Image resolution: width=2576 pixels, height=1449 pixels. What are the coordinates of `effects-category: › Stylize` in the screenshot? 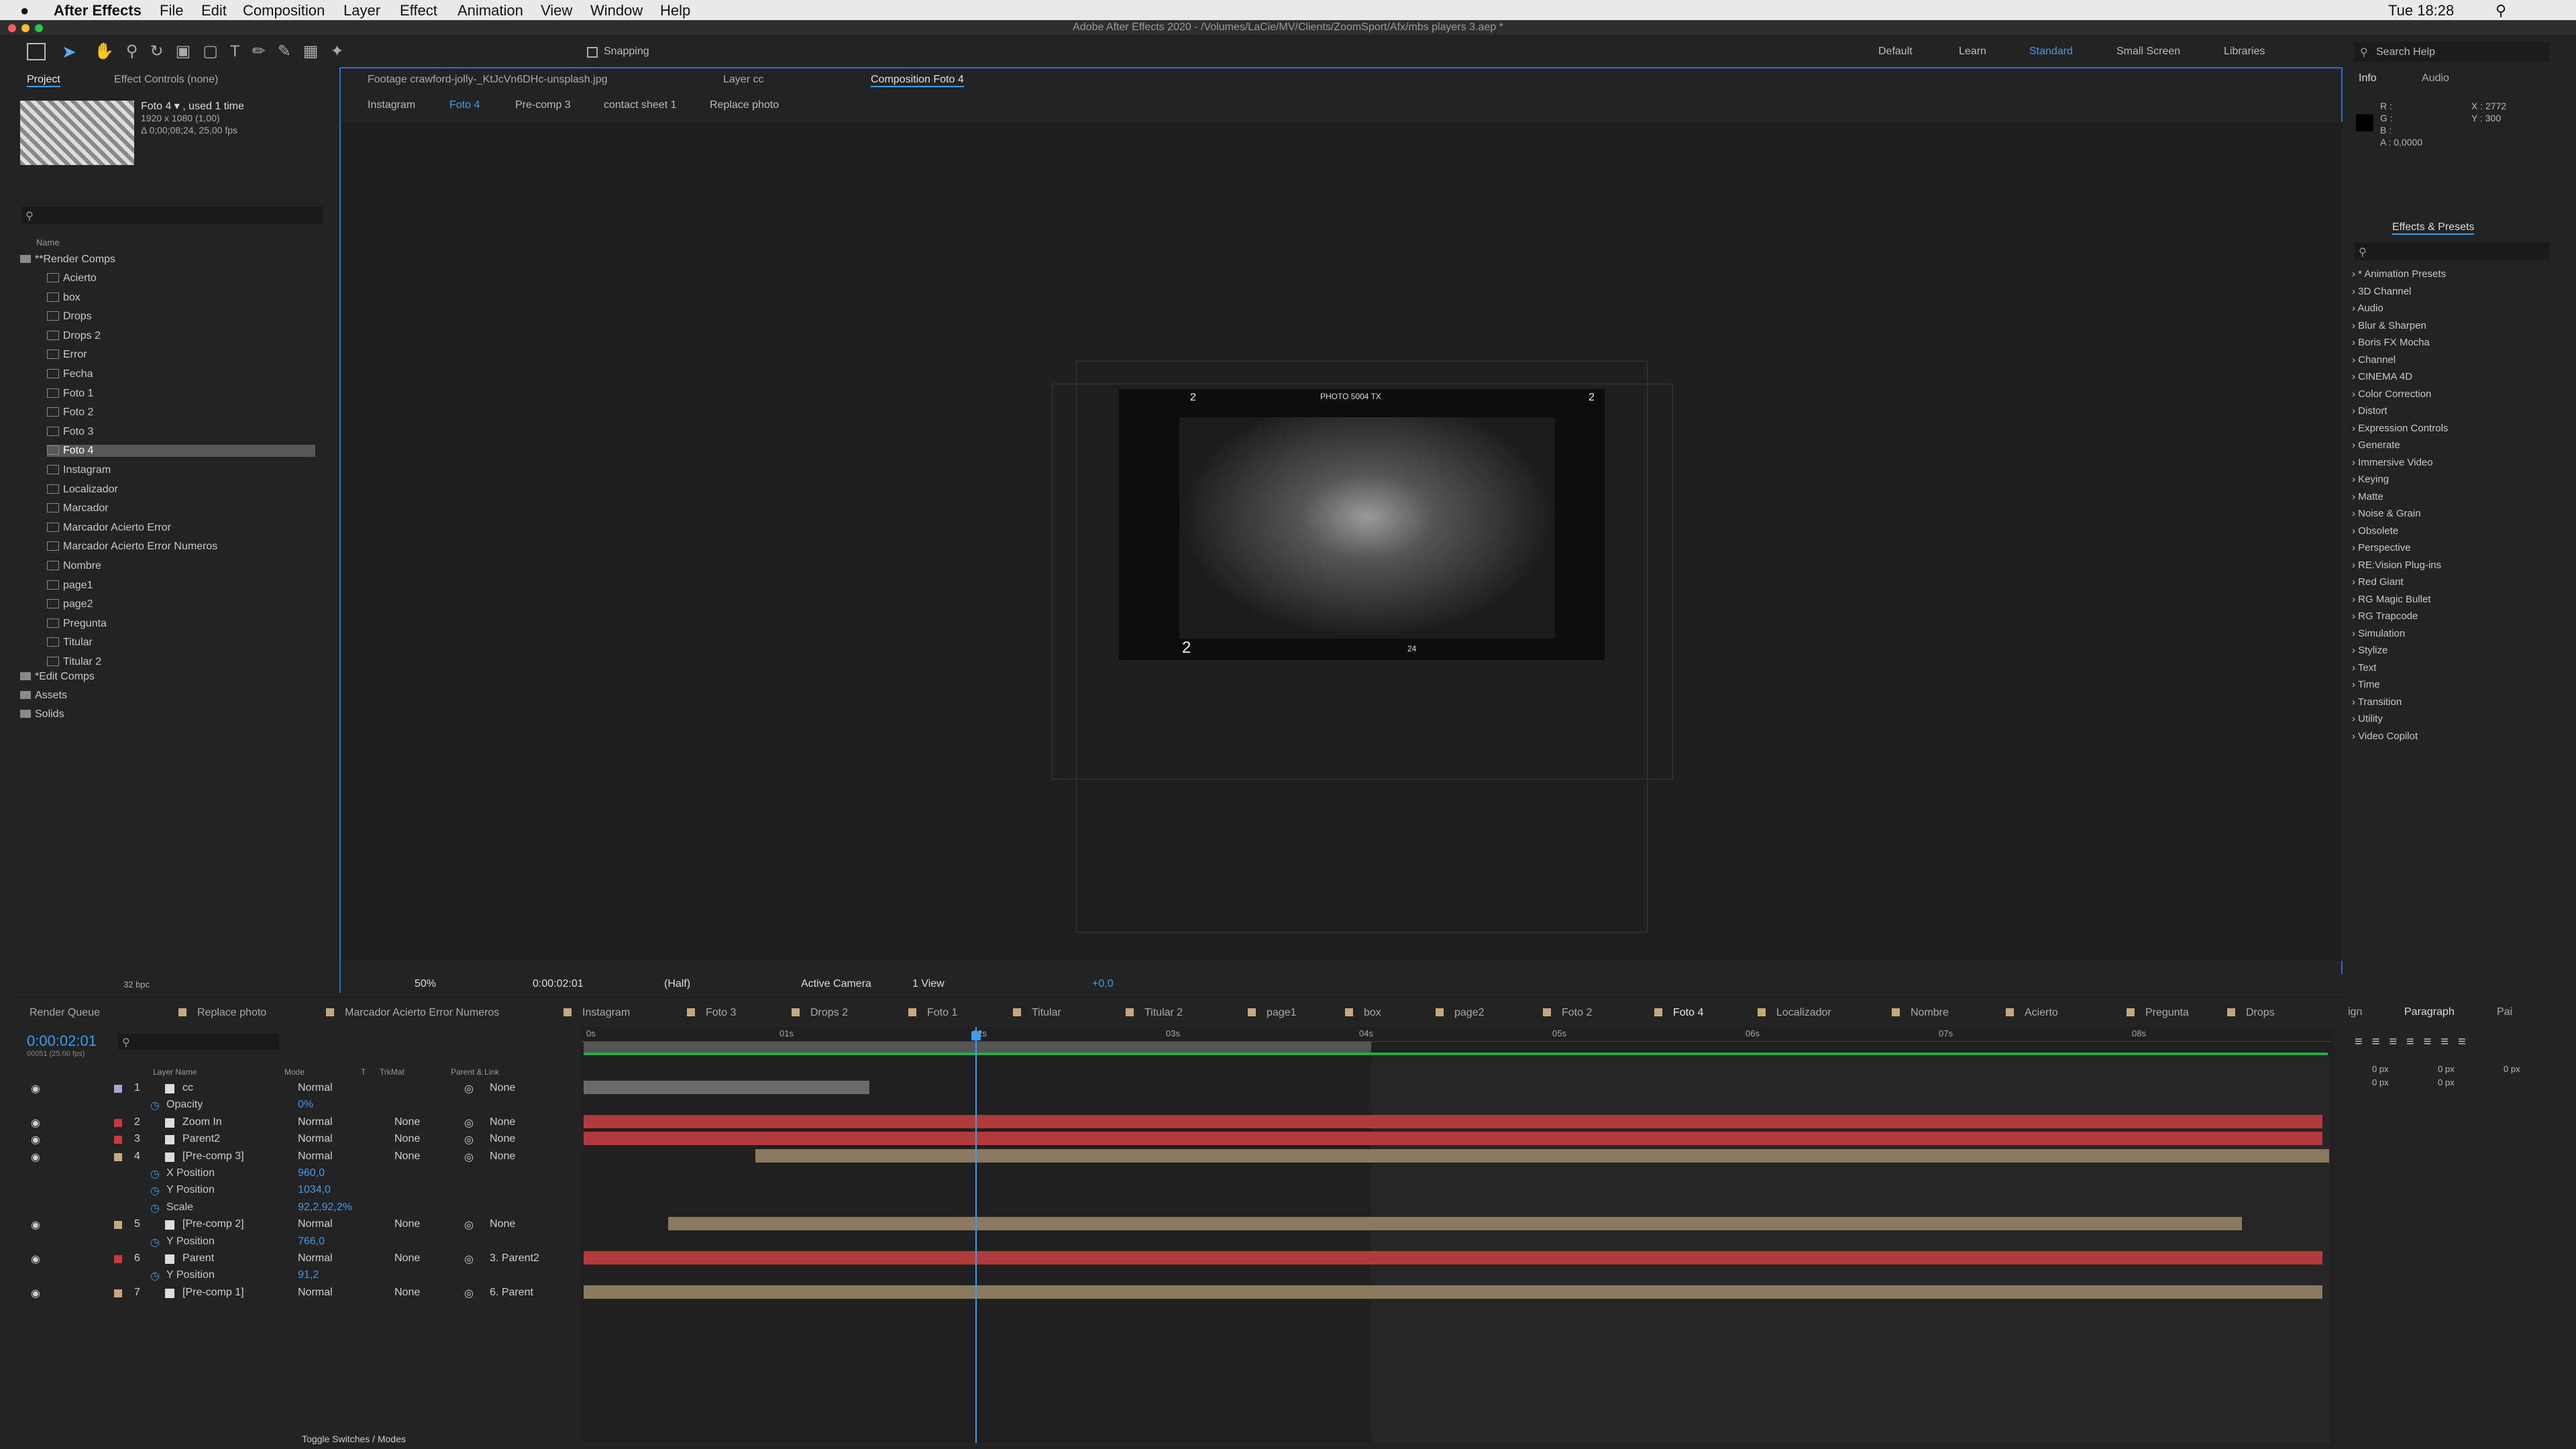 It's located at (2369, 650).